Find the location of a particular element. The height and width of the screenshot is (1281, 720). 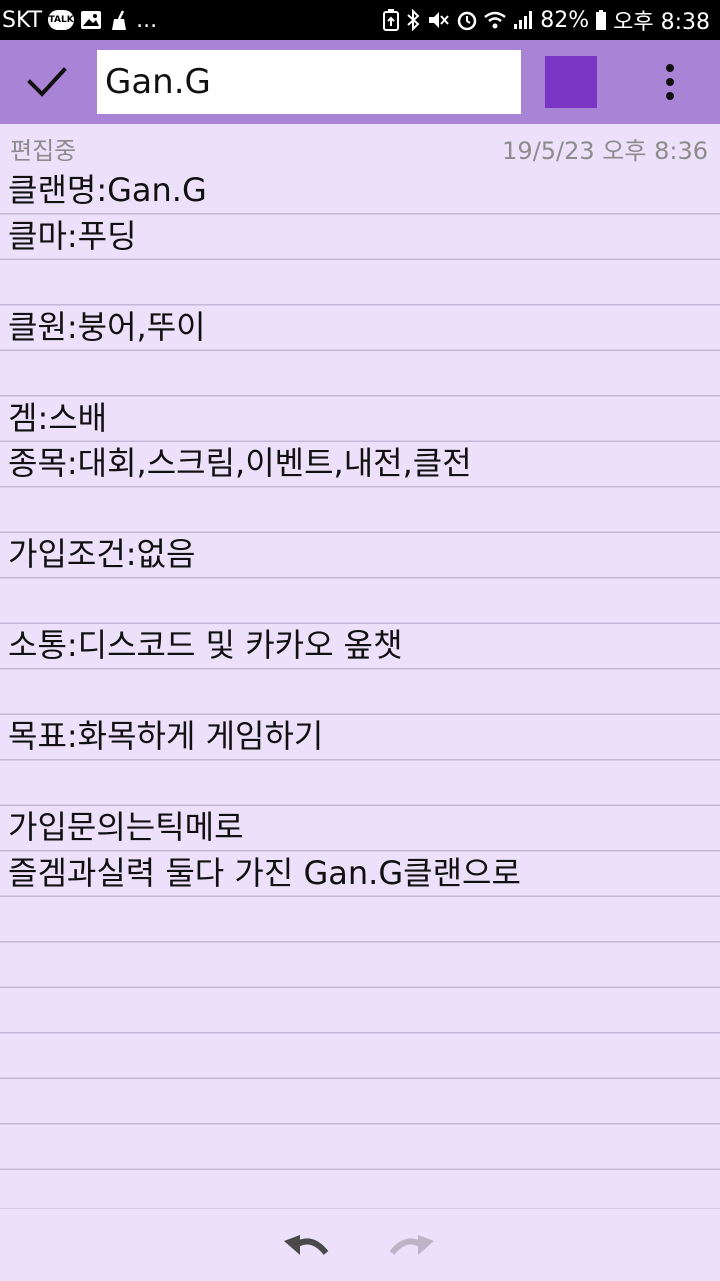

note-line: 목표:화목하게 게임하기 is located at coordinates (166, 736).